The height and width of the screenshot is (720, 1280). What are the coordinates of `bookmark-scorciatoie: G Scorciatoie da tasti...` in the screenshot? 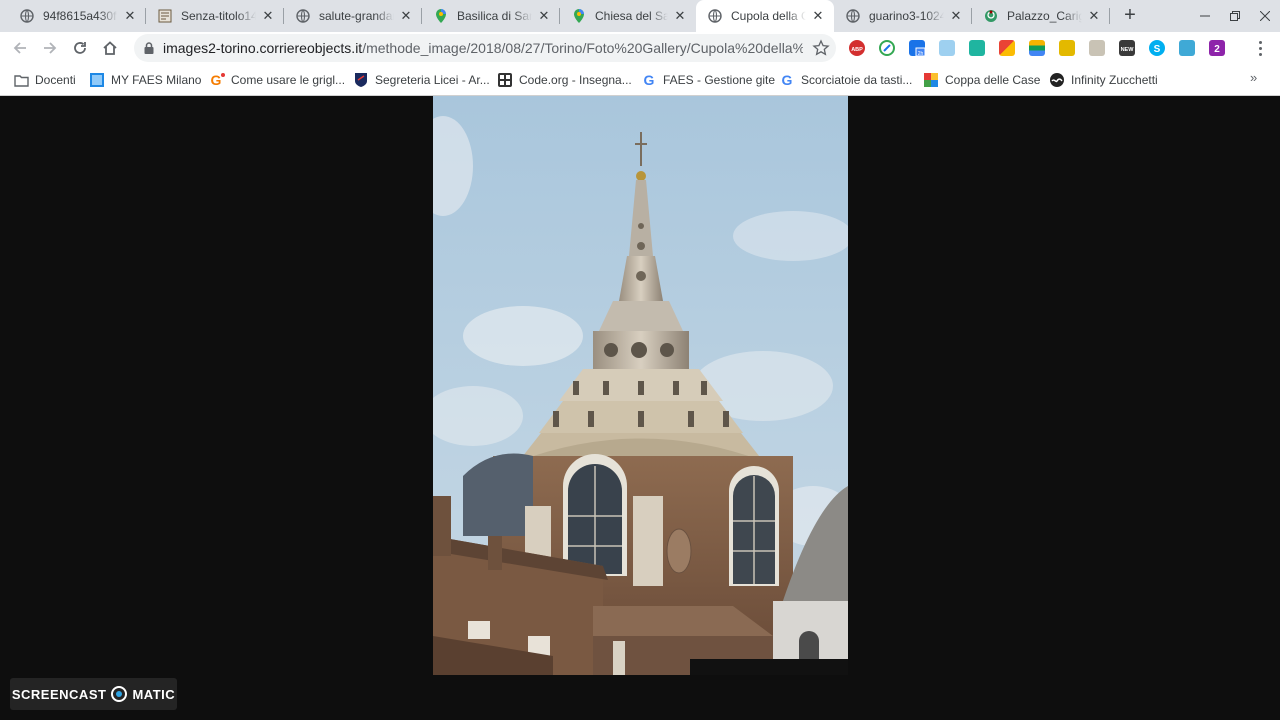 It's located at (846, 80).